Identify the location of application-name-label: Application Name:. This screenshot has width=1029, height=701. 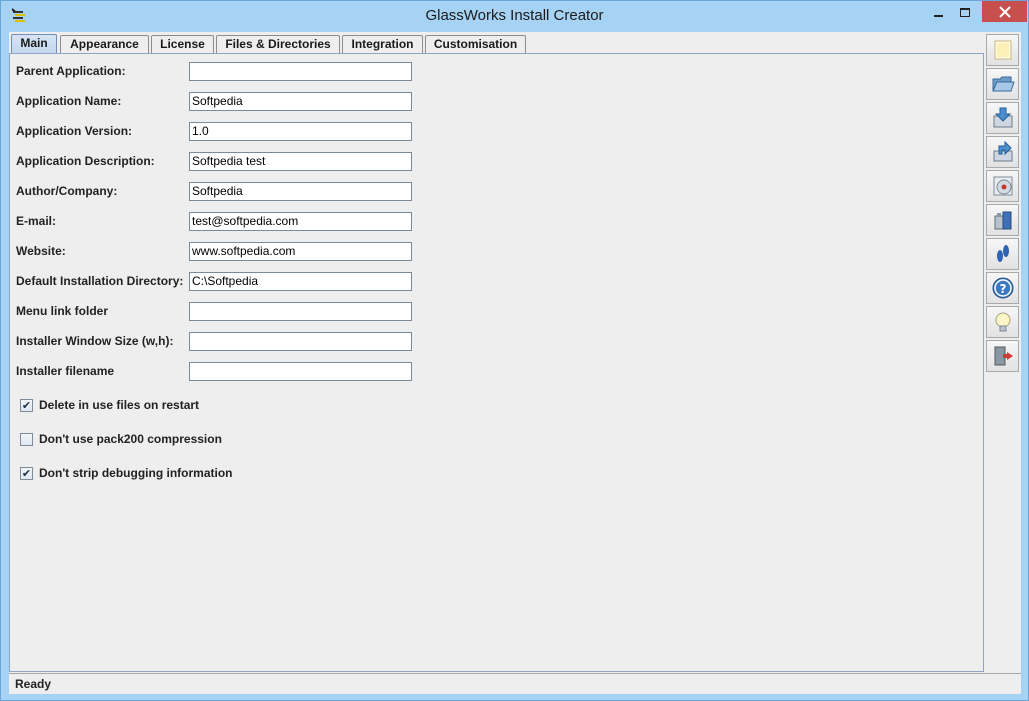
(69, 101).